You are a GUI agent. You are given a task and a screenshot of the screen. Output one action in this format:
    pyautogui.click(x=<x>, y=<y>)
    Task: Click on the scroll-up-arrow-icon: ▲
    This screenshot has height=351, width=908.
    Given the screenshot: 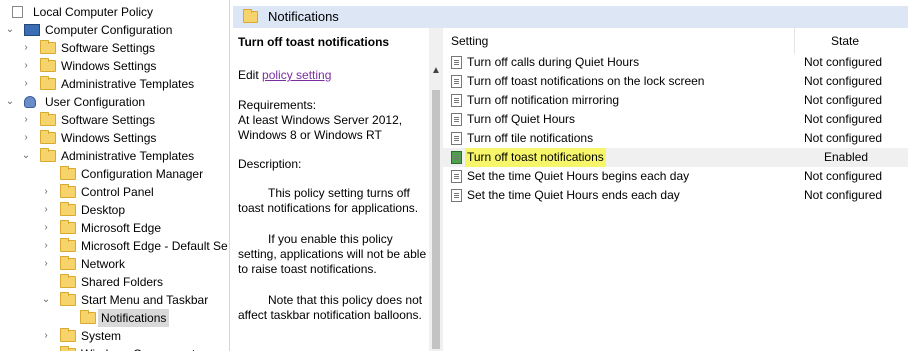 What is the action you would take?
    pyautogui.click(x=436, y=71)
    